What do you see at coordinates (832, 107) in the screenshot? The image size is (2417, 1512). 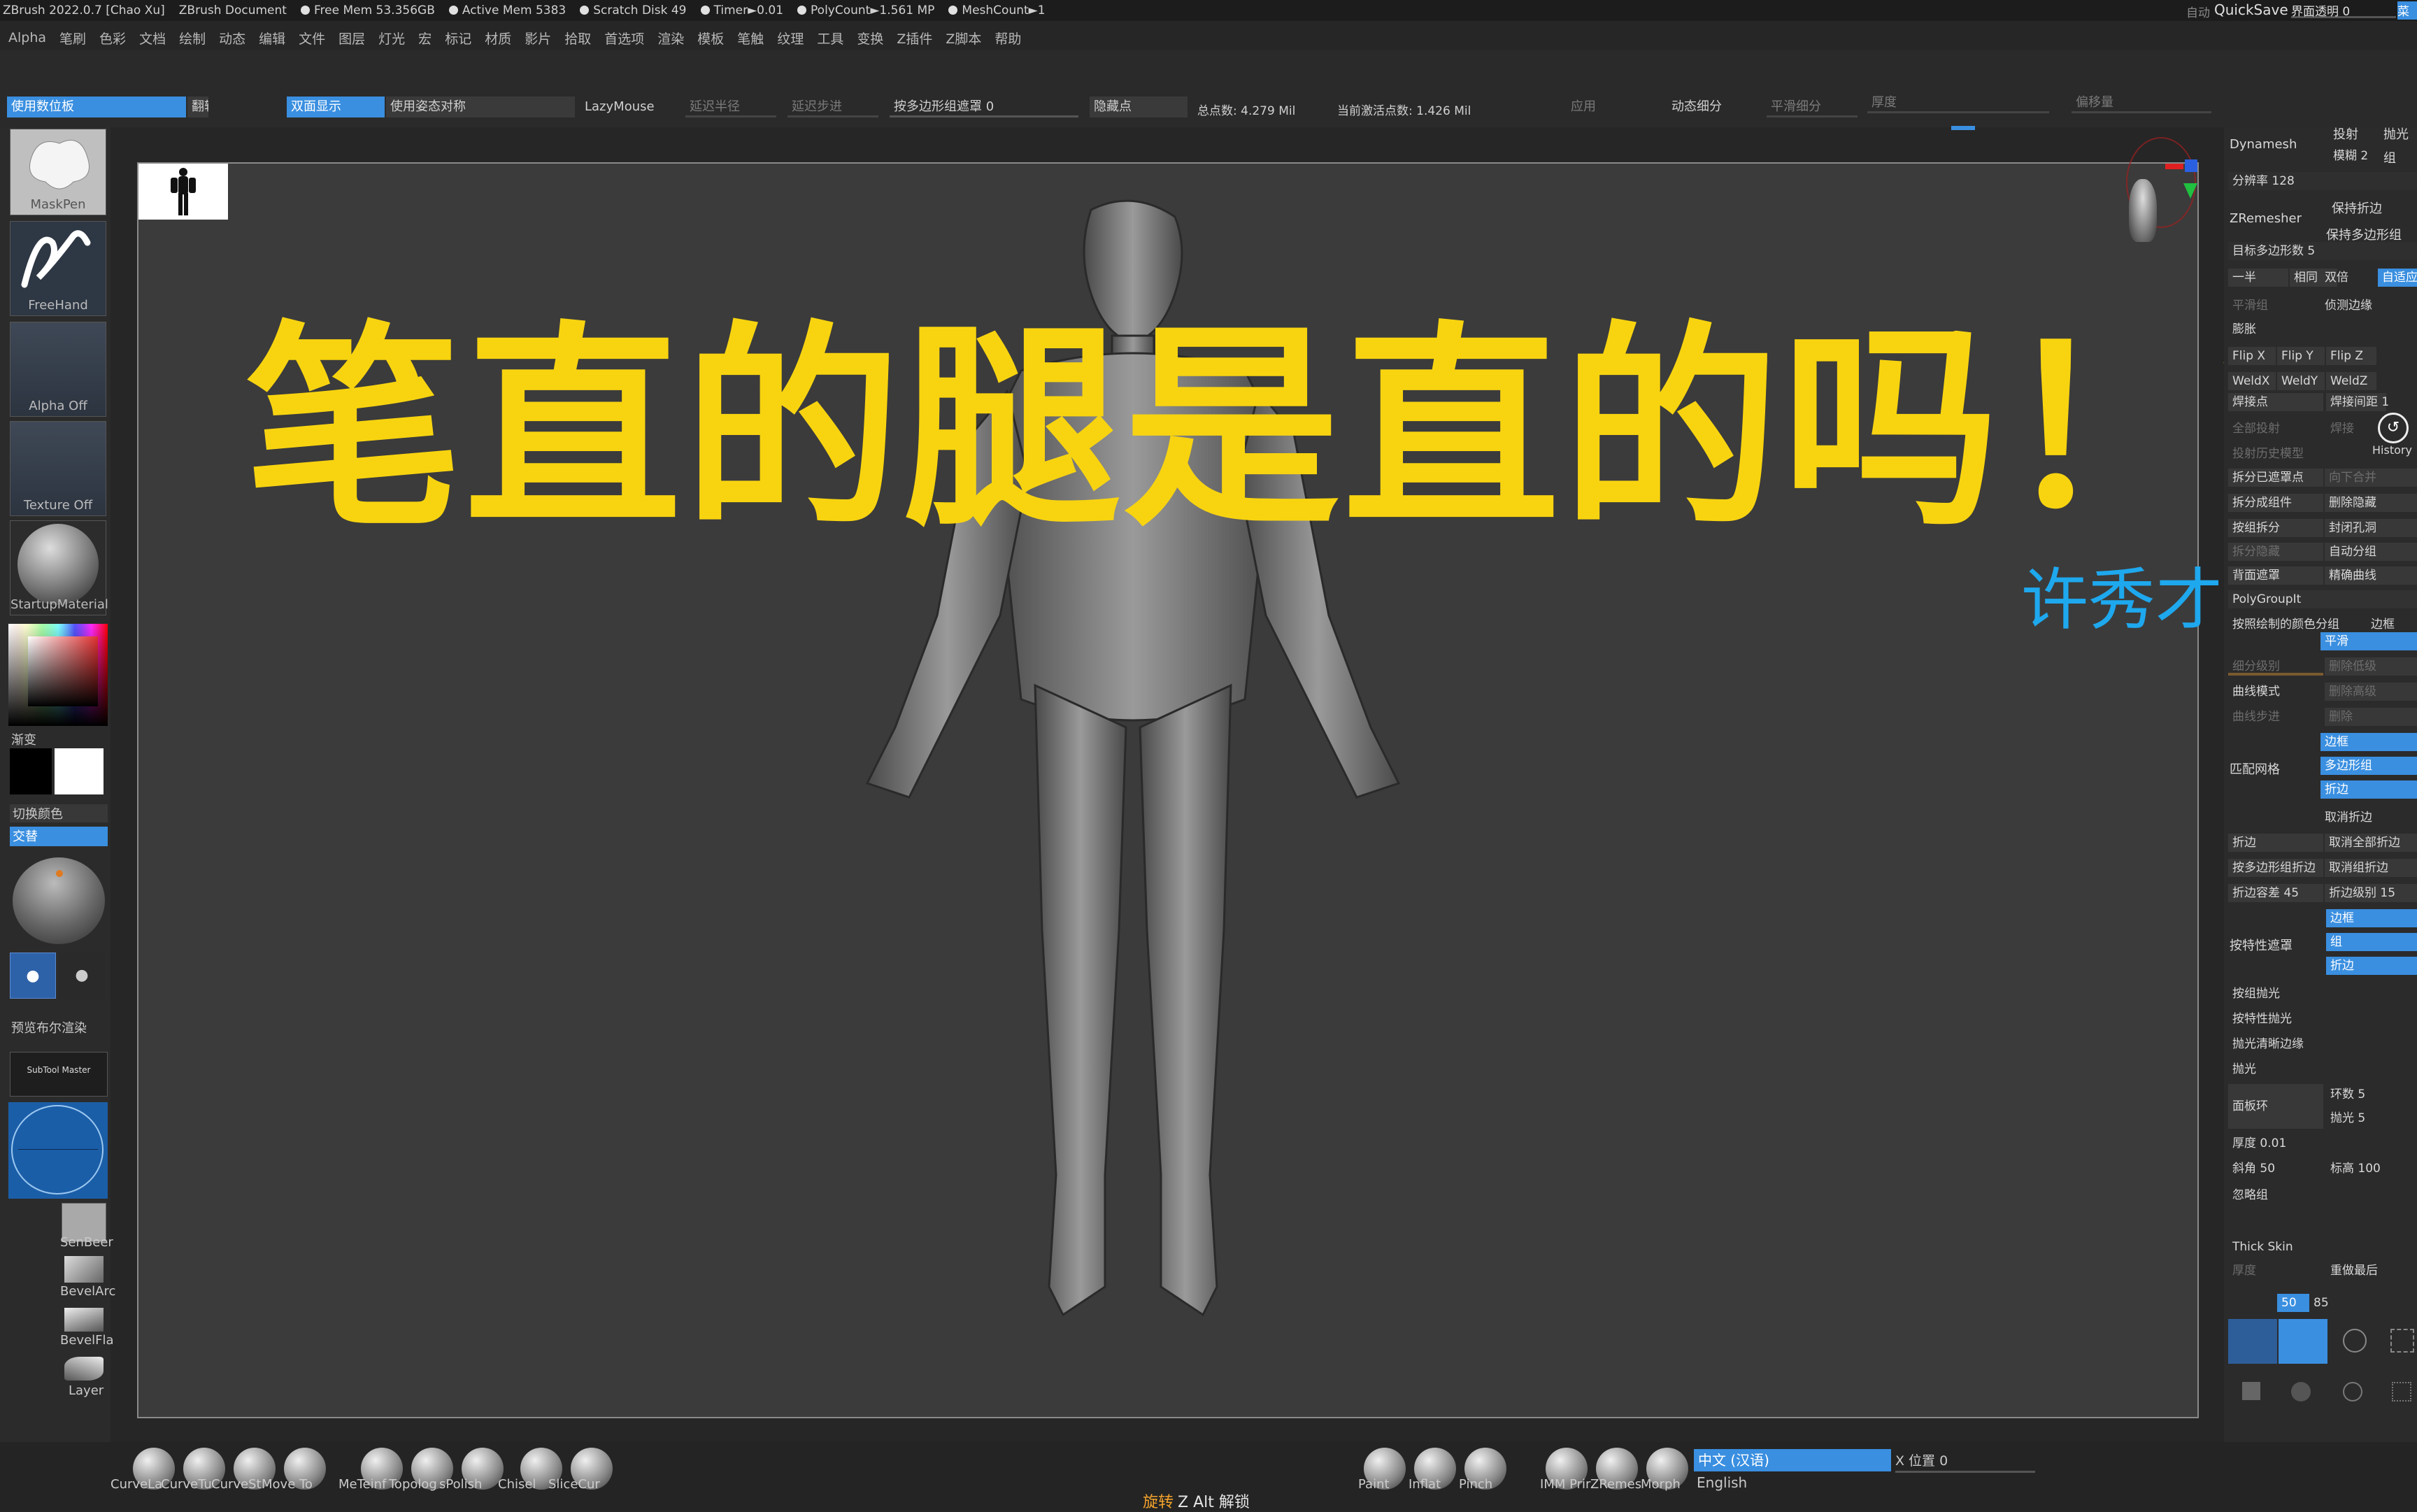 I see `lazy-step-slider: 延迟步进` at bounding box center [832, 107].